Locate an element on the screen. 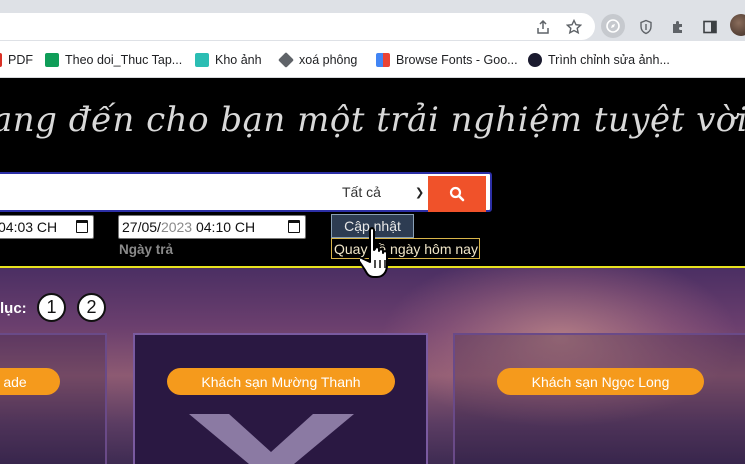 The height and width of the screenshot is (464, 745). page-2-button: 2 is located at coordinates (91, 307).